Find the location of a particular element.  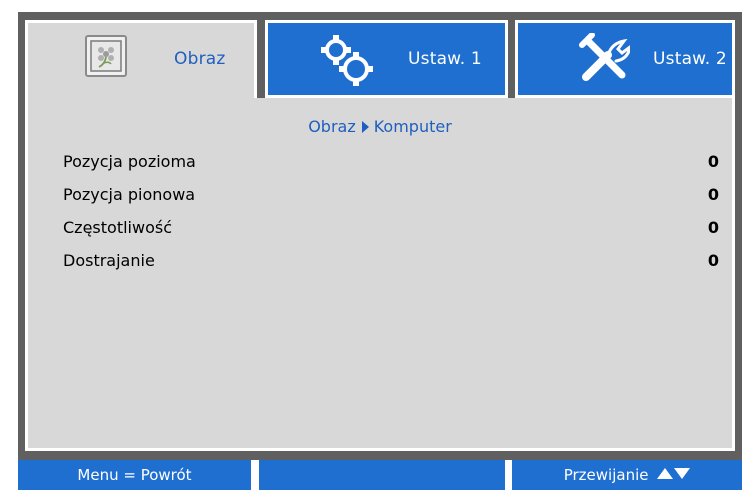

footer-back-hint: Menu = Powrót is located at coordinates (134, 475).